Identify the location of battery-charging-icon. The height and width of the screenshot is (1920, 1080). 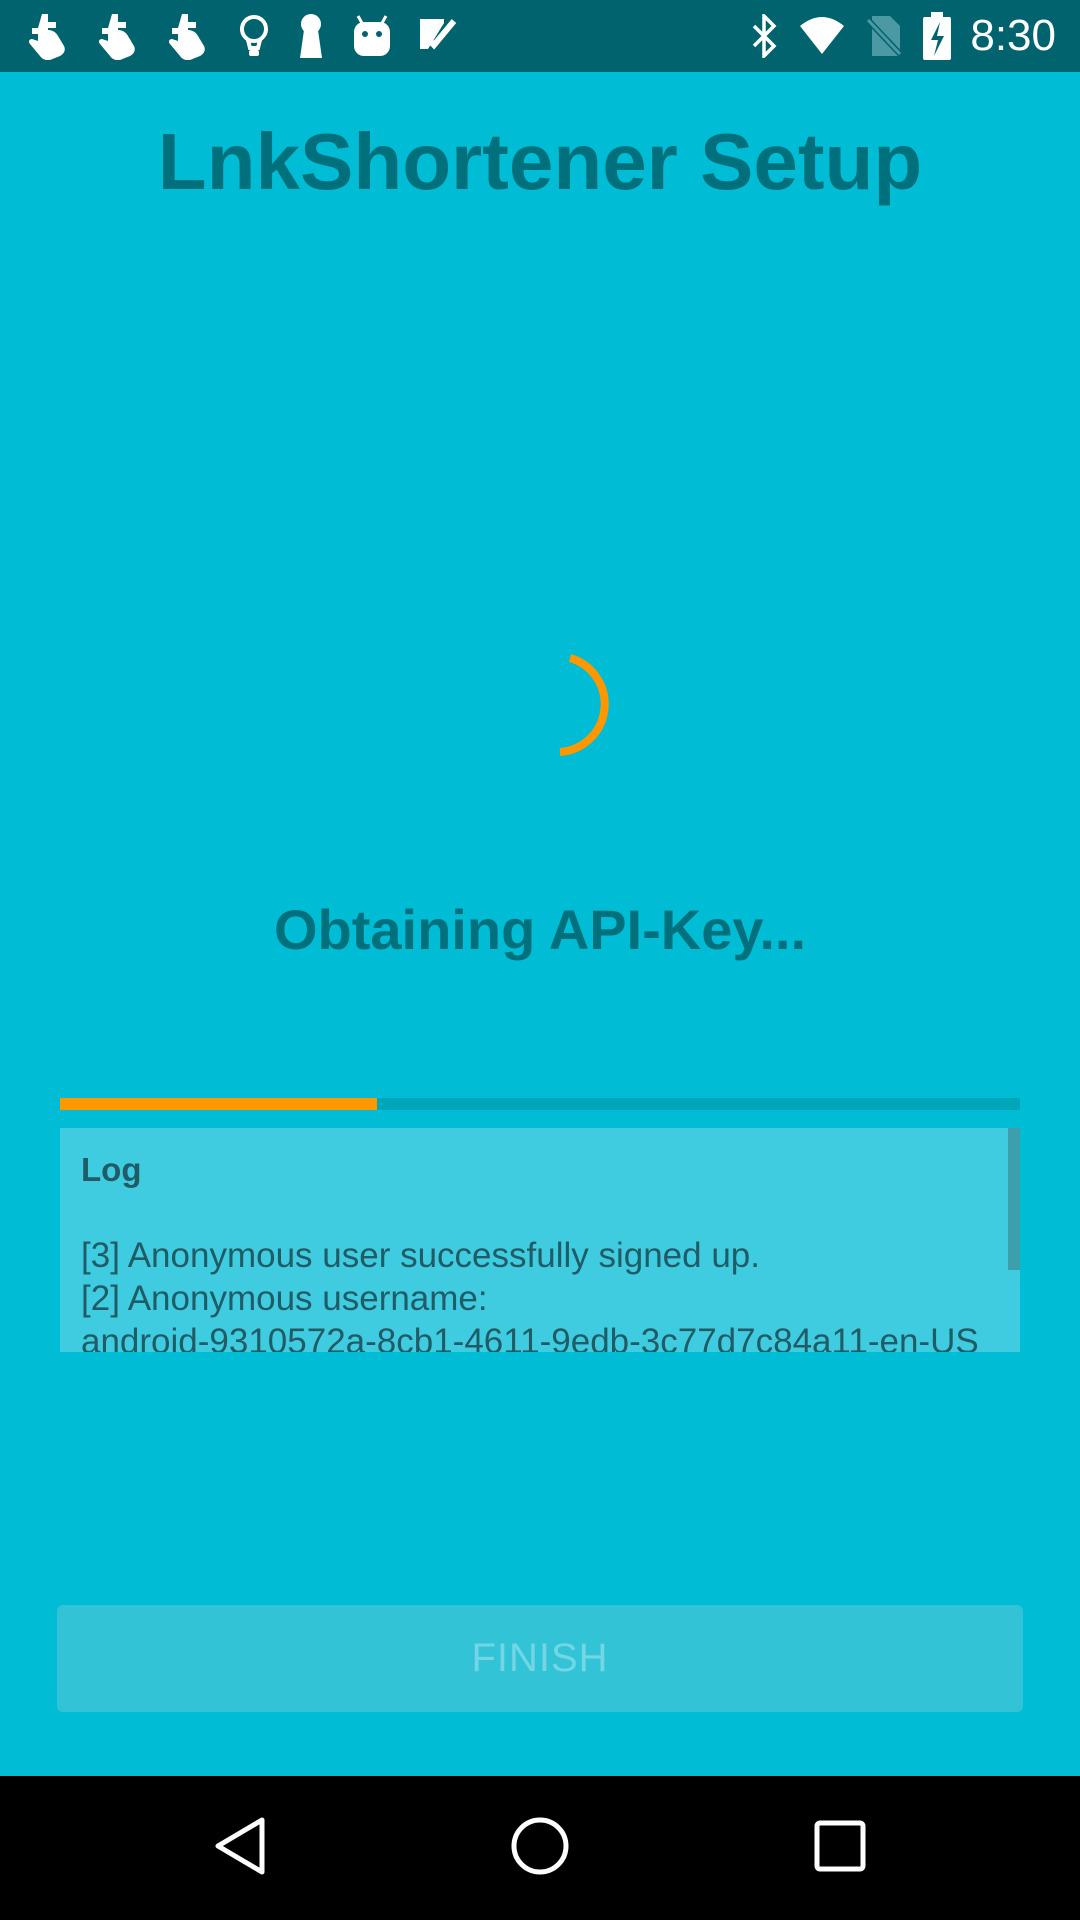
(937, 36).